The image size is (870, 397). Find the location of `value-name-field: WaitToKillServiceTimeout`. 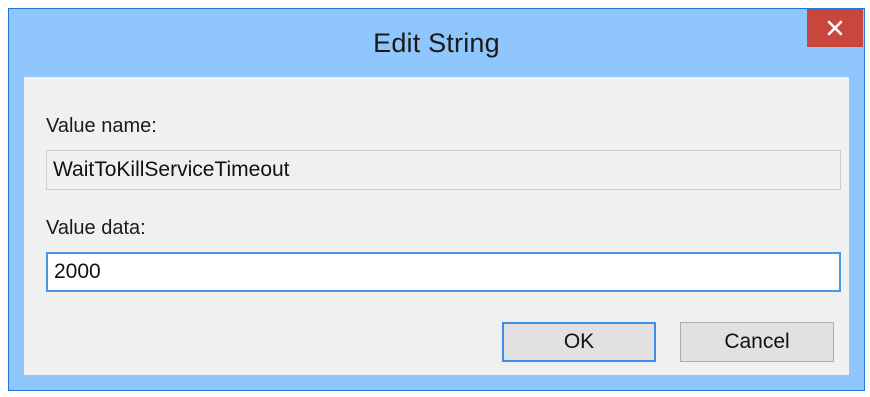

value-name-field: WaitToKillServiceTimeout is located at coordinates (443, 170).